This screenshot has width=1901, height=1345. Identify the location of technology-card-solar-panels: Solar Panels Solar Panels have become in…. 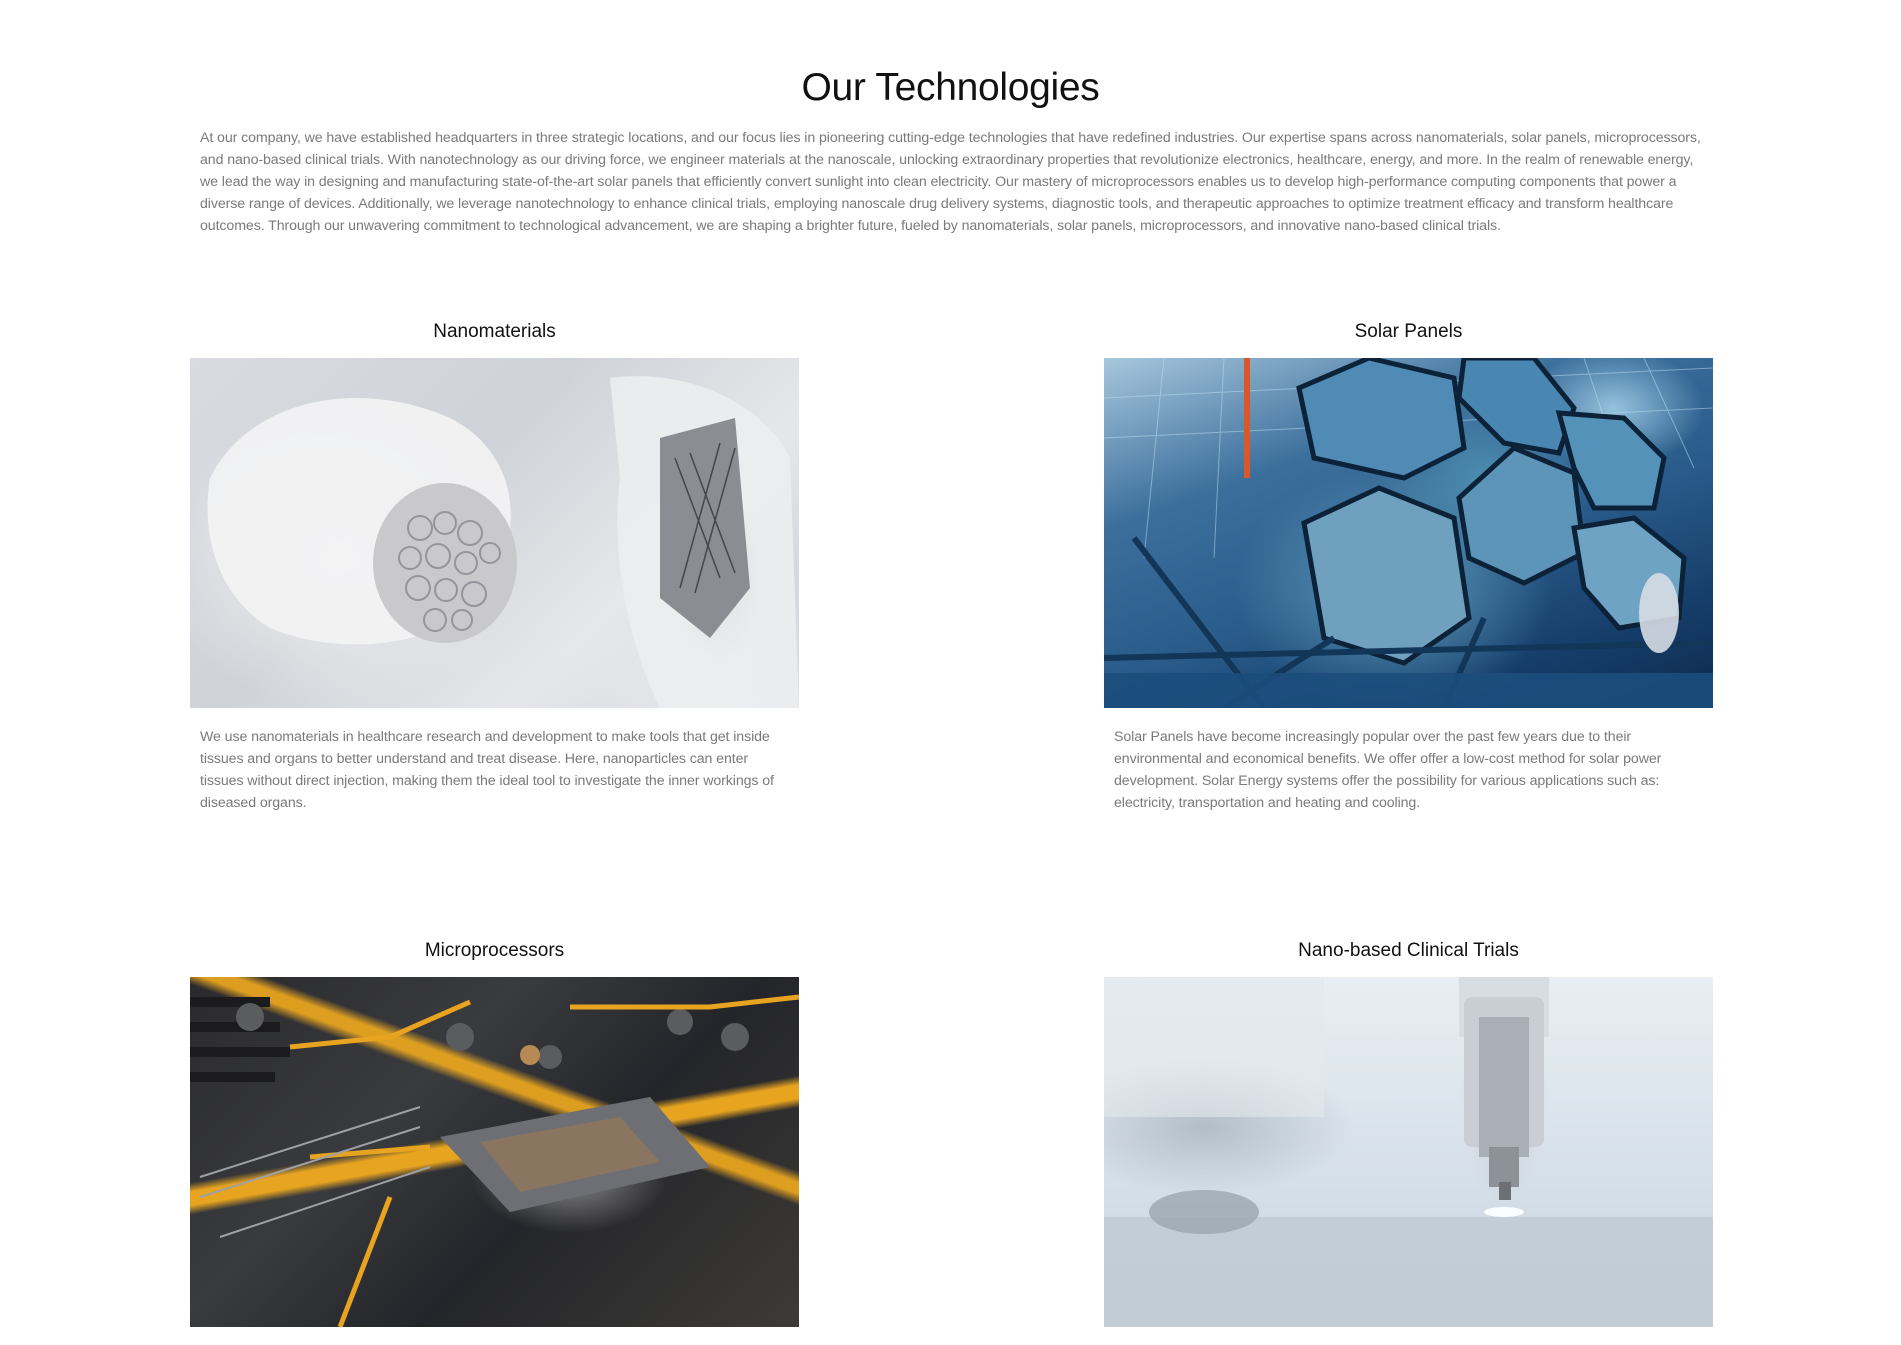
(1408, 565).